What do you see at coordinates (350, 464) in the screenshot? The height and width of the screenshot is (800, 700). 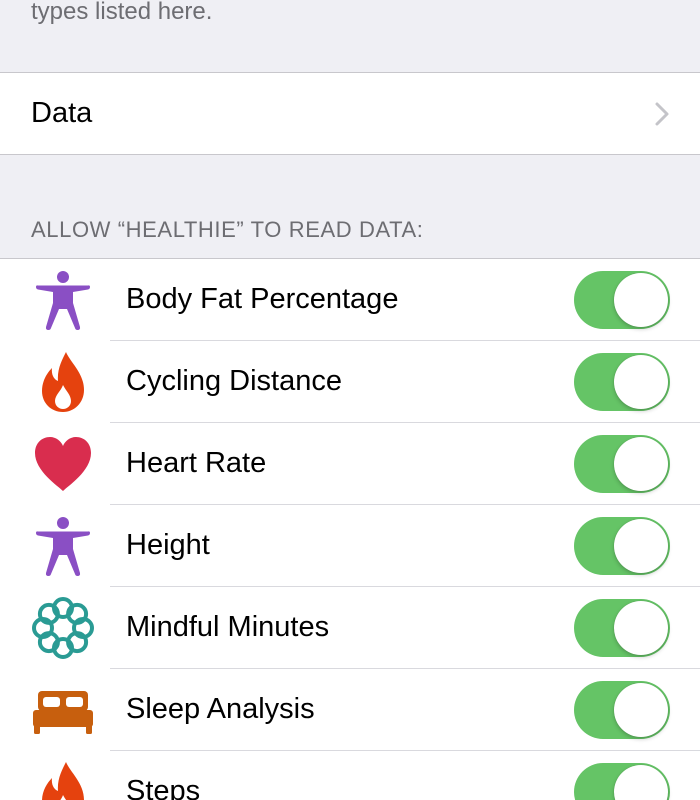 I see `permission-row-heart-rate: Heart Rate` at bounding box center [350, 464].